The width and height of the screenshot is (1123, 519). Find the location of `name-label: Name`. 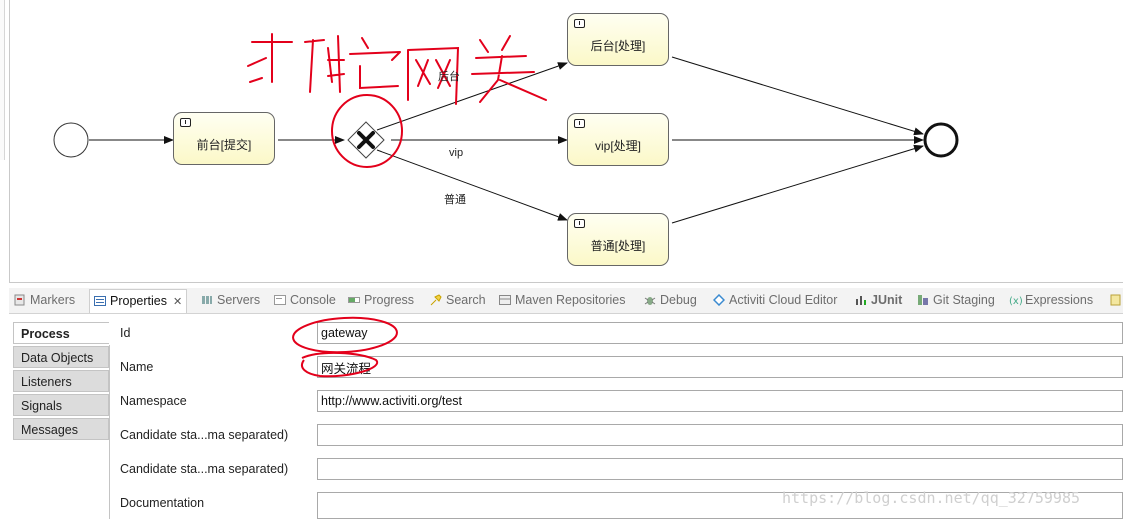

name-label: Name is located at coordinates (137, 367).